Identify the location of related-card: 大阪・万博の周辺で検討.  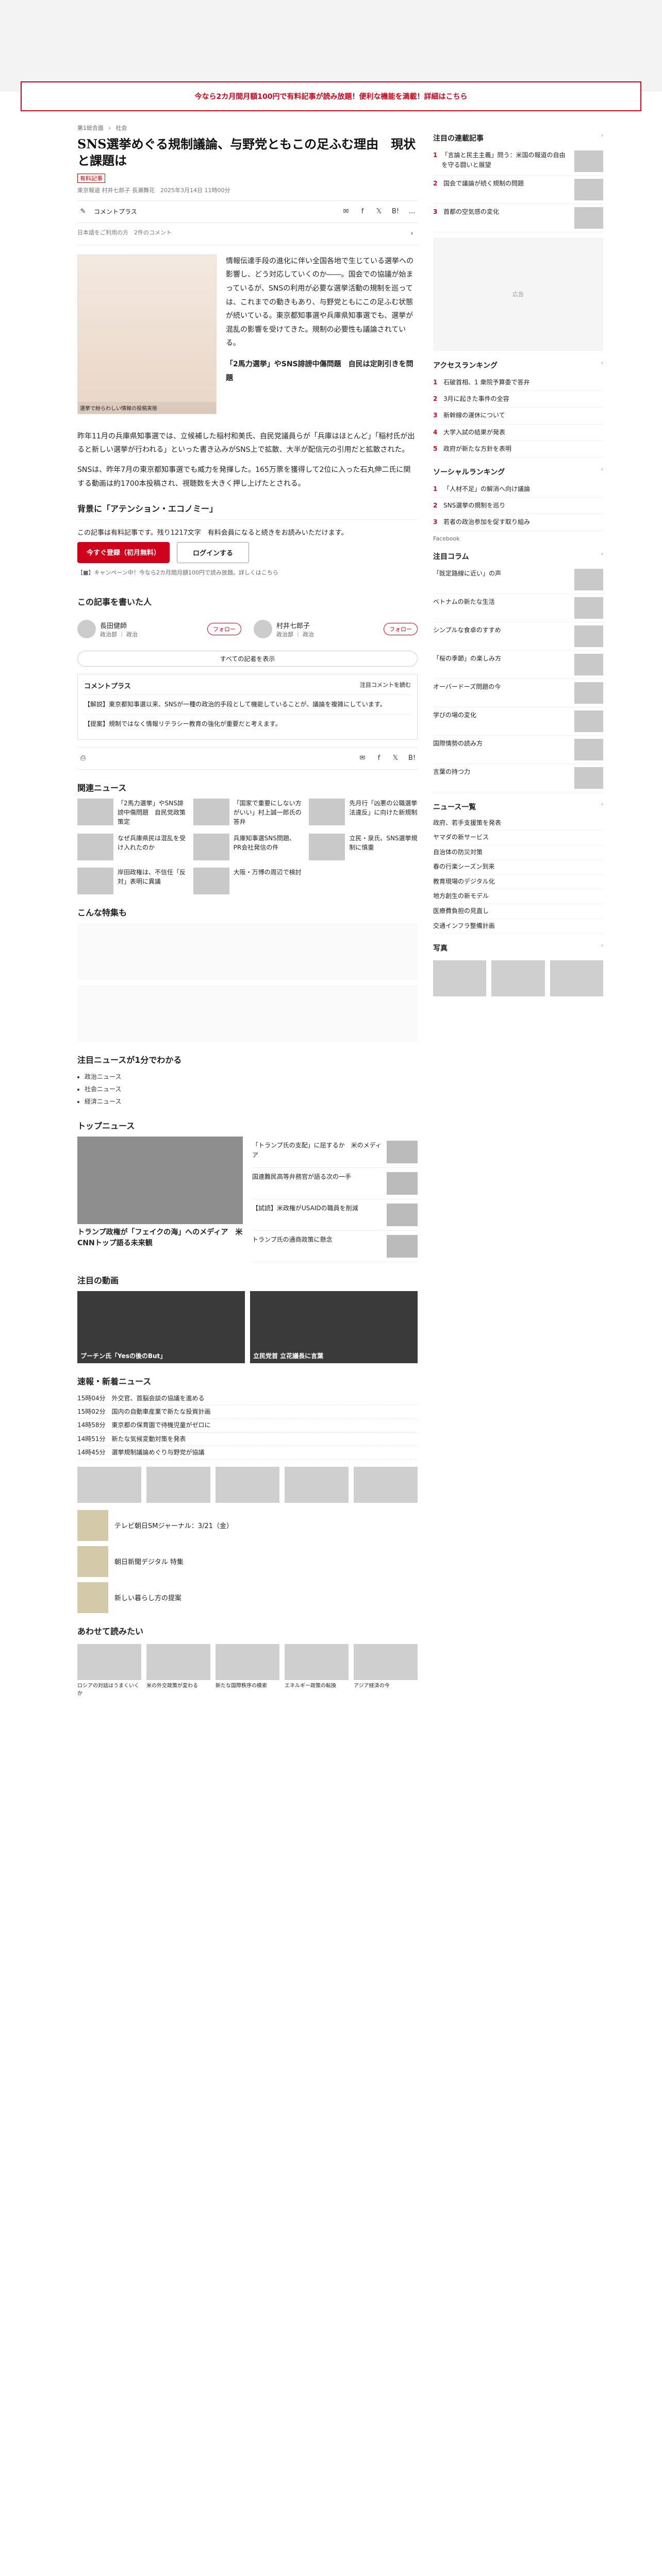
(248, 880).